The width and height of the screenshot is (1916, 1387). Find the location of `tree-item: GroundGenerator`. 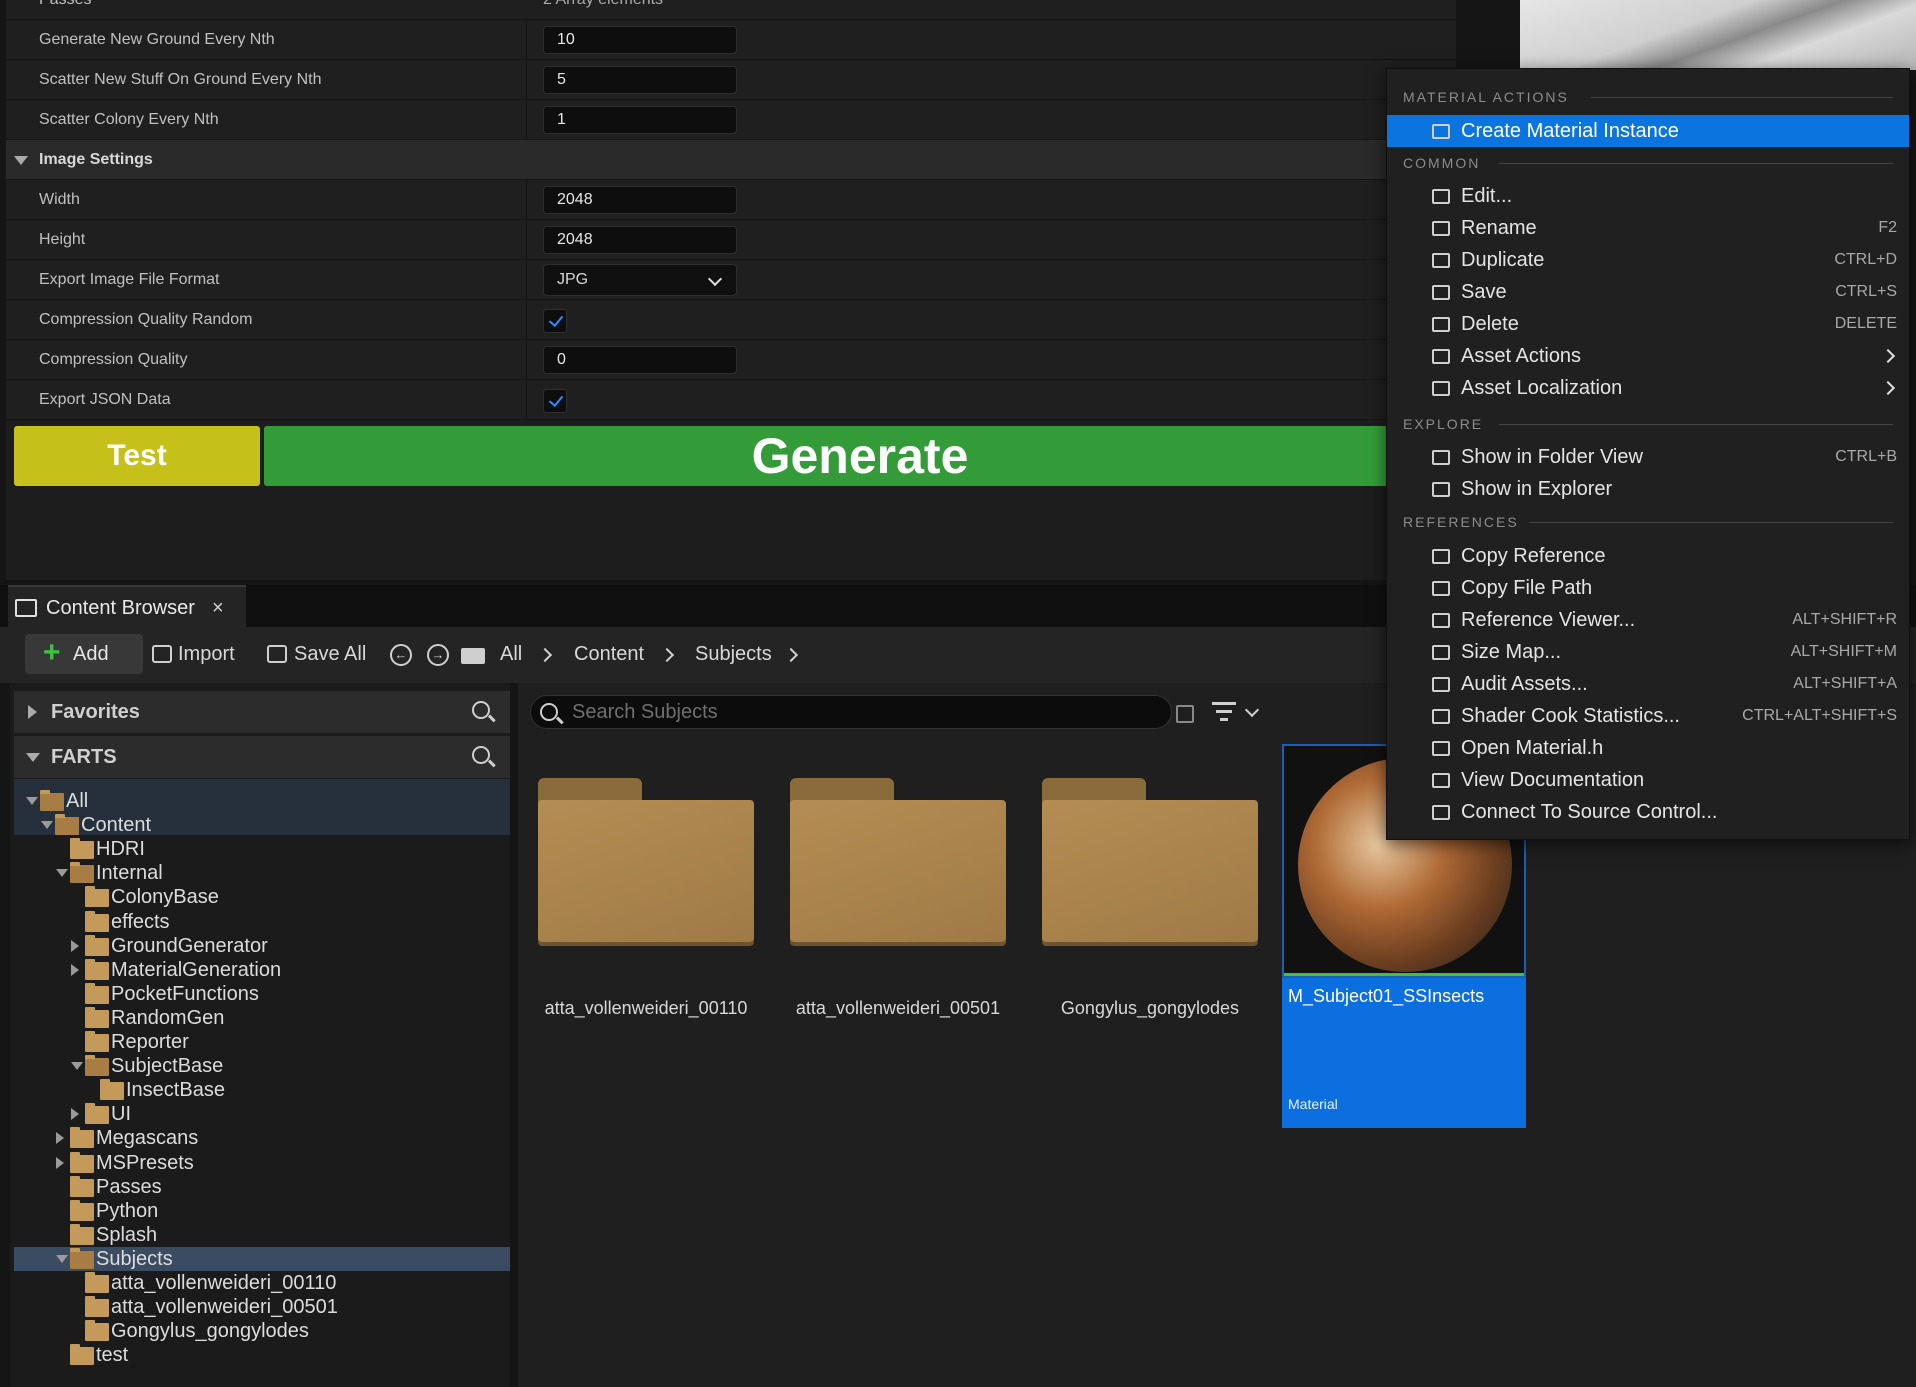

tree-item: GroundGenerator is located at coordinates (262, 946).